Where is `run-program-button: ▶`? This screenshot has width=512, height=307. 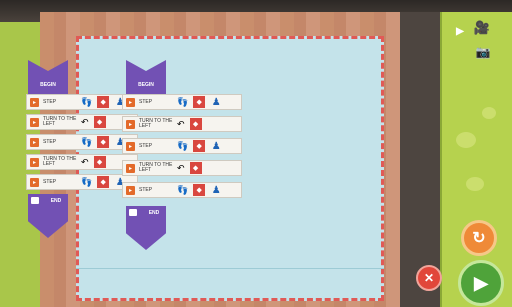 run-program-button: ▶ is located at coordinates (481, 283).